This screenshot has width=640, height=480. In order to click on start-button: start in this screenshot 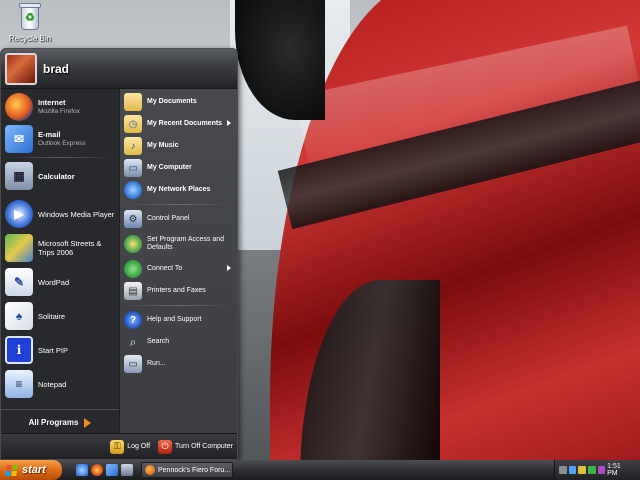, I will do `click(31, 470)`.